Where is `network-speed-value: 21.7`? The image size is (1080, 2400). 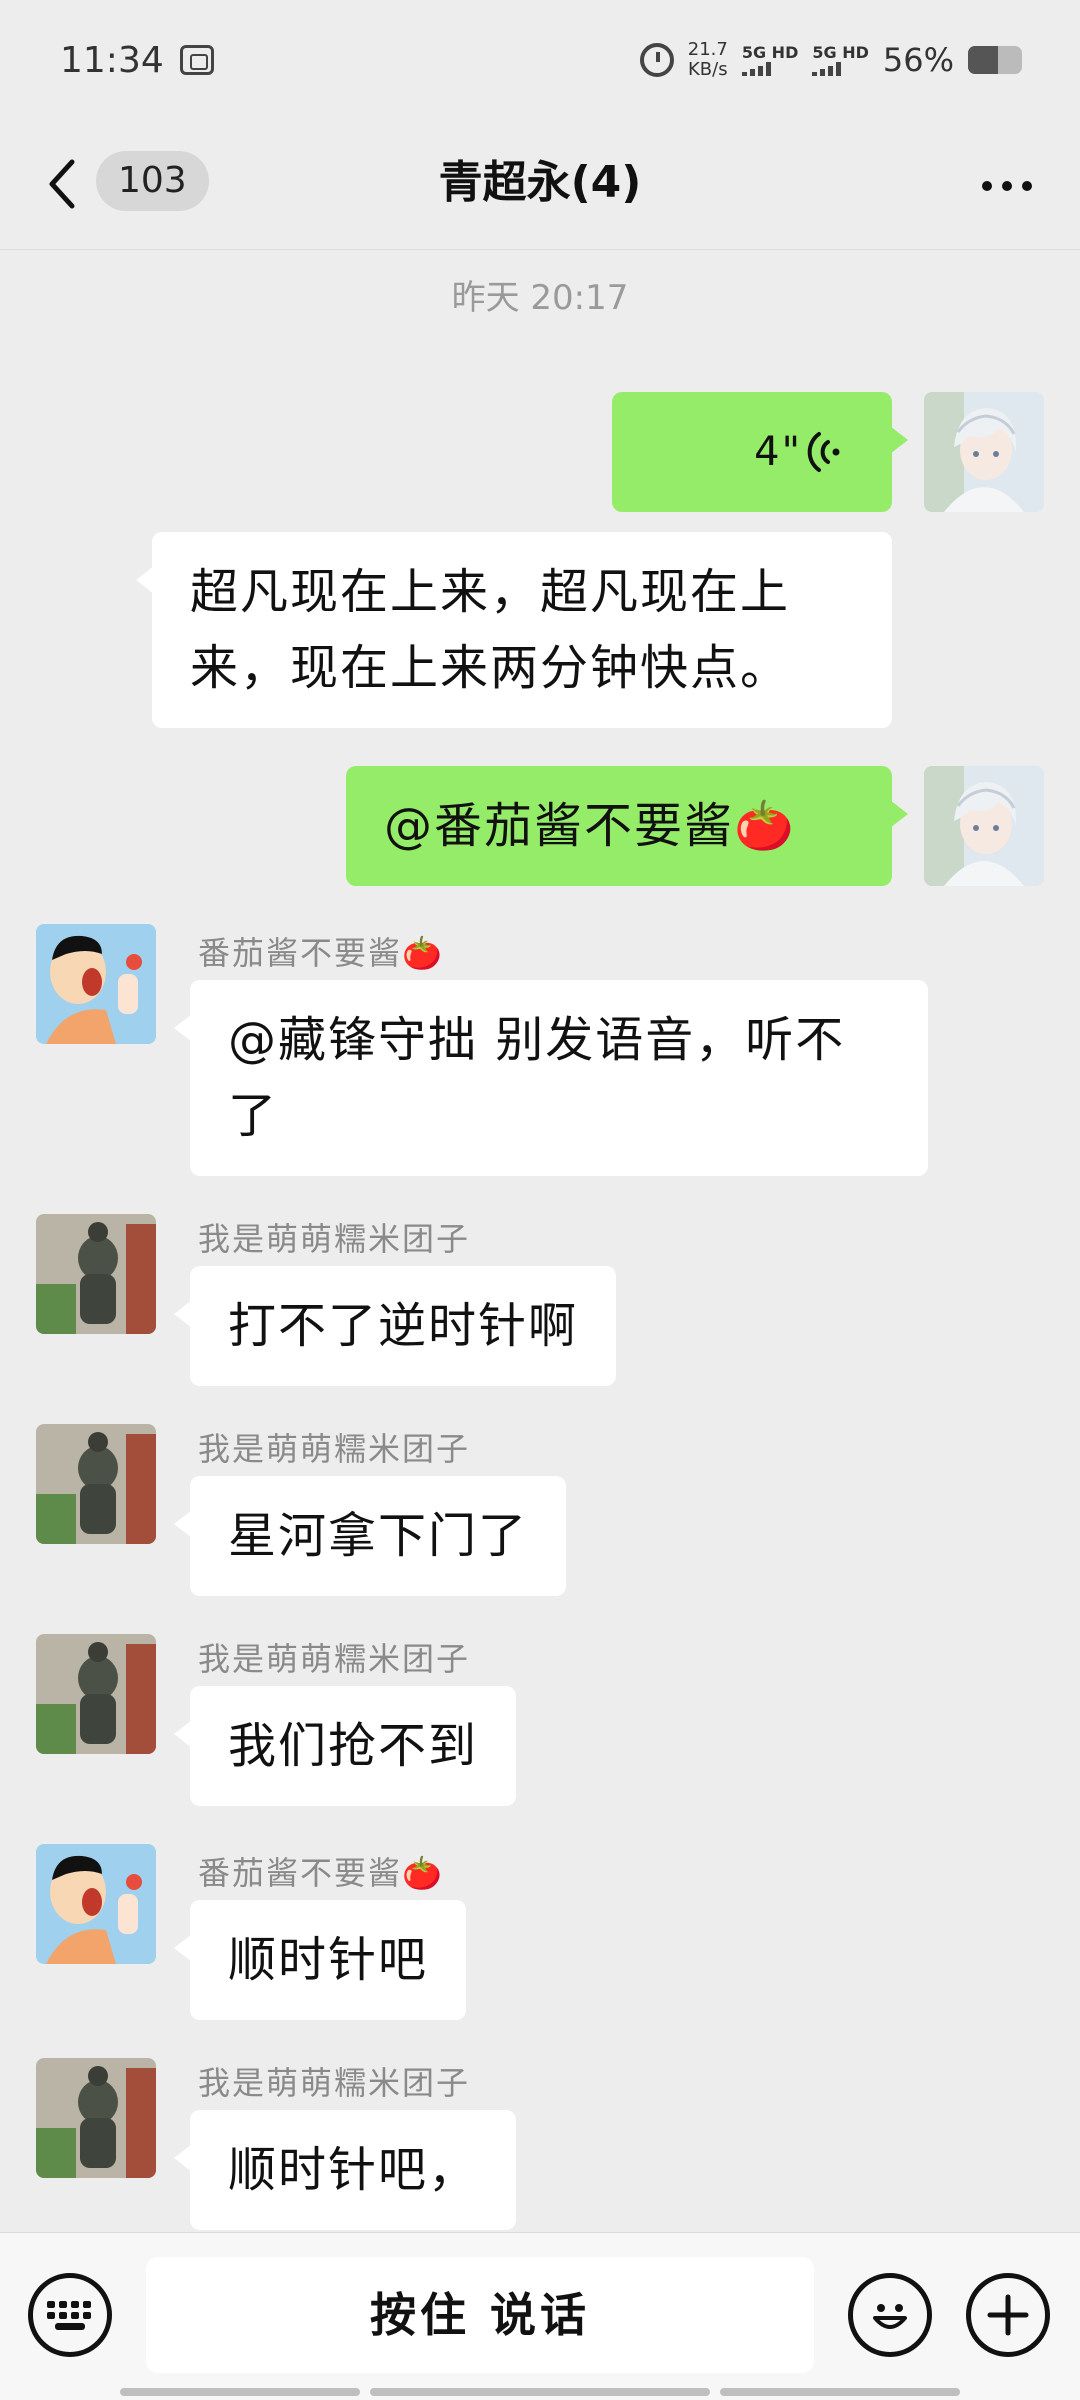
network-speed-value: 21.7 is located at coordinates (707, 49).